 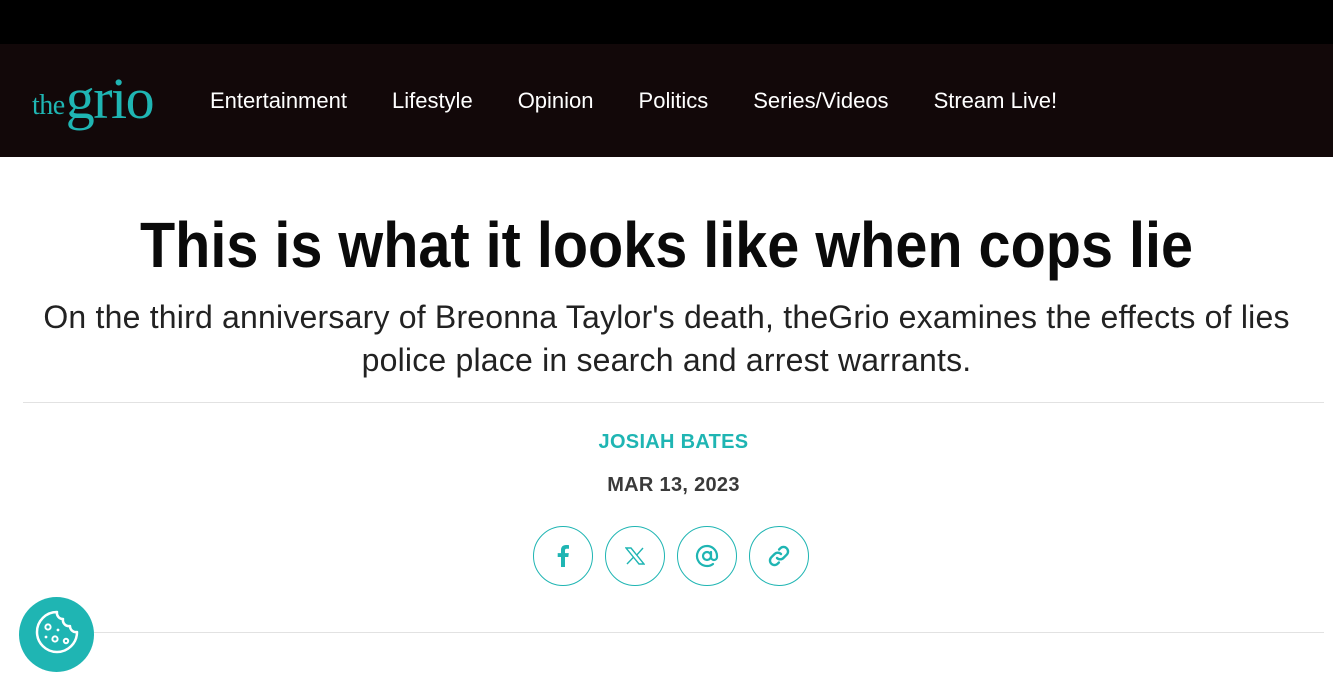 I want to click on cookie-icon, so click(x=57, y=634).